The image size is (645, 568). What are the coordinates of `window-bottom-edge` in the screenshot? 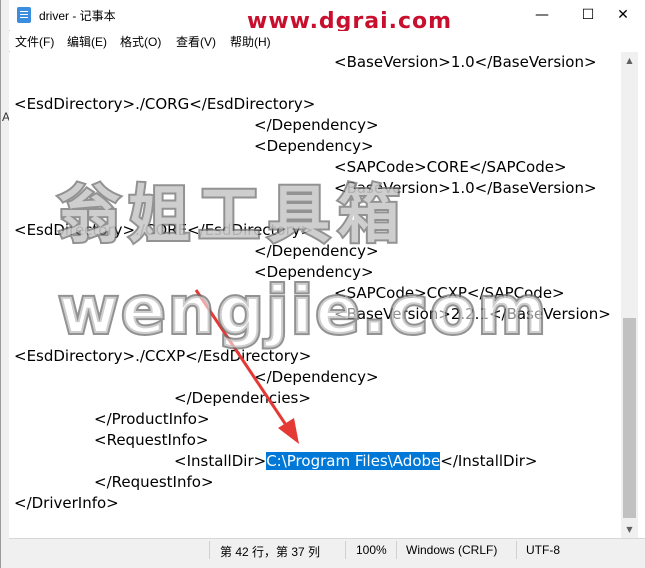 It's located at (323, 564).